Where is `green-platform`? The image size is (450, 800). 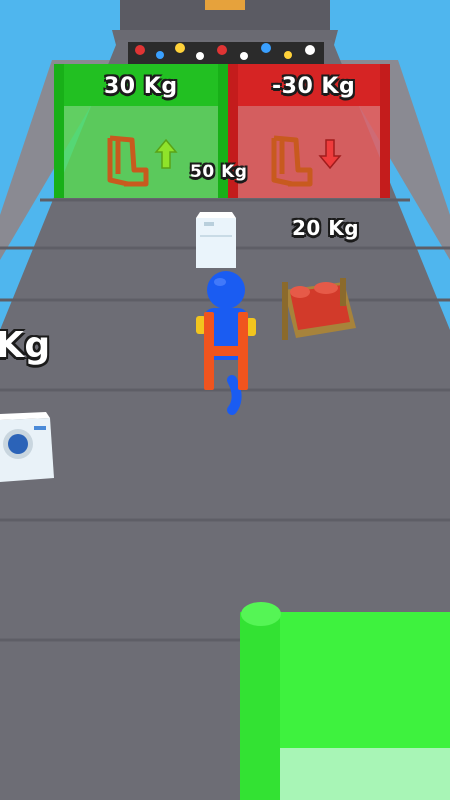 green-platform is located at coordinates (345, 701).